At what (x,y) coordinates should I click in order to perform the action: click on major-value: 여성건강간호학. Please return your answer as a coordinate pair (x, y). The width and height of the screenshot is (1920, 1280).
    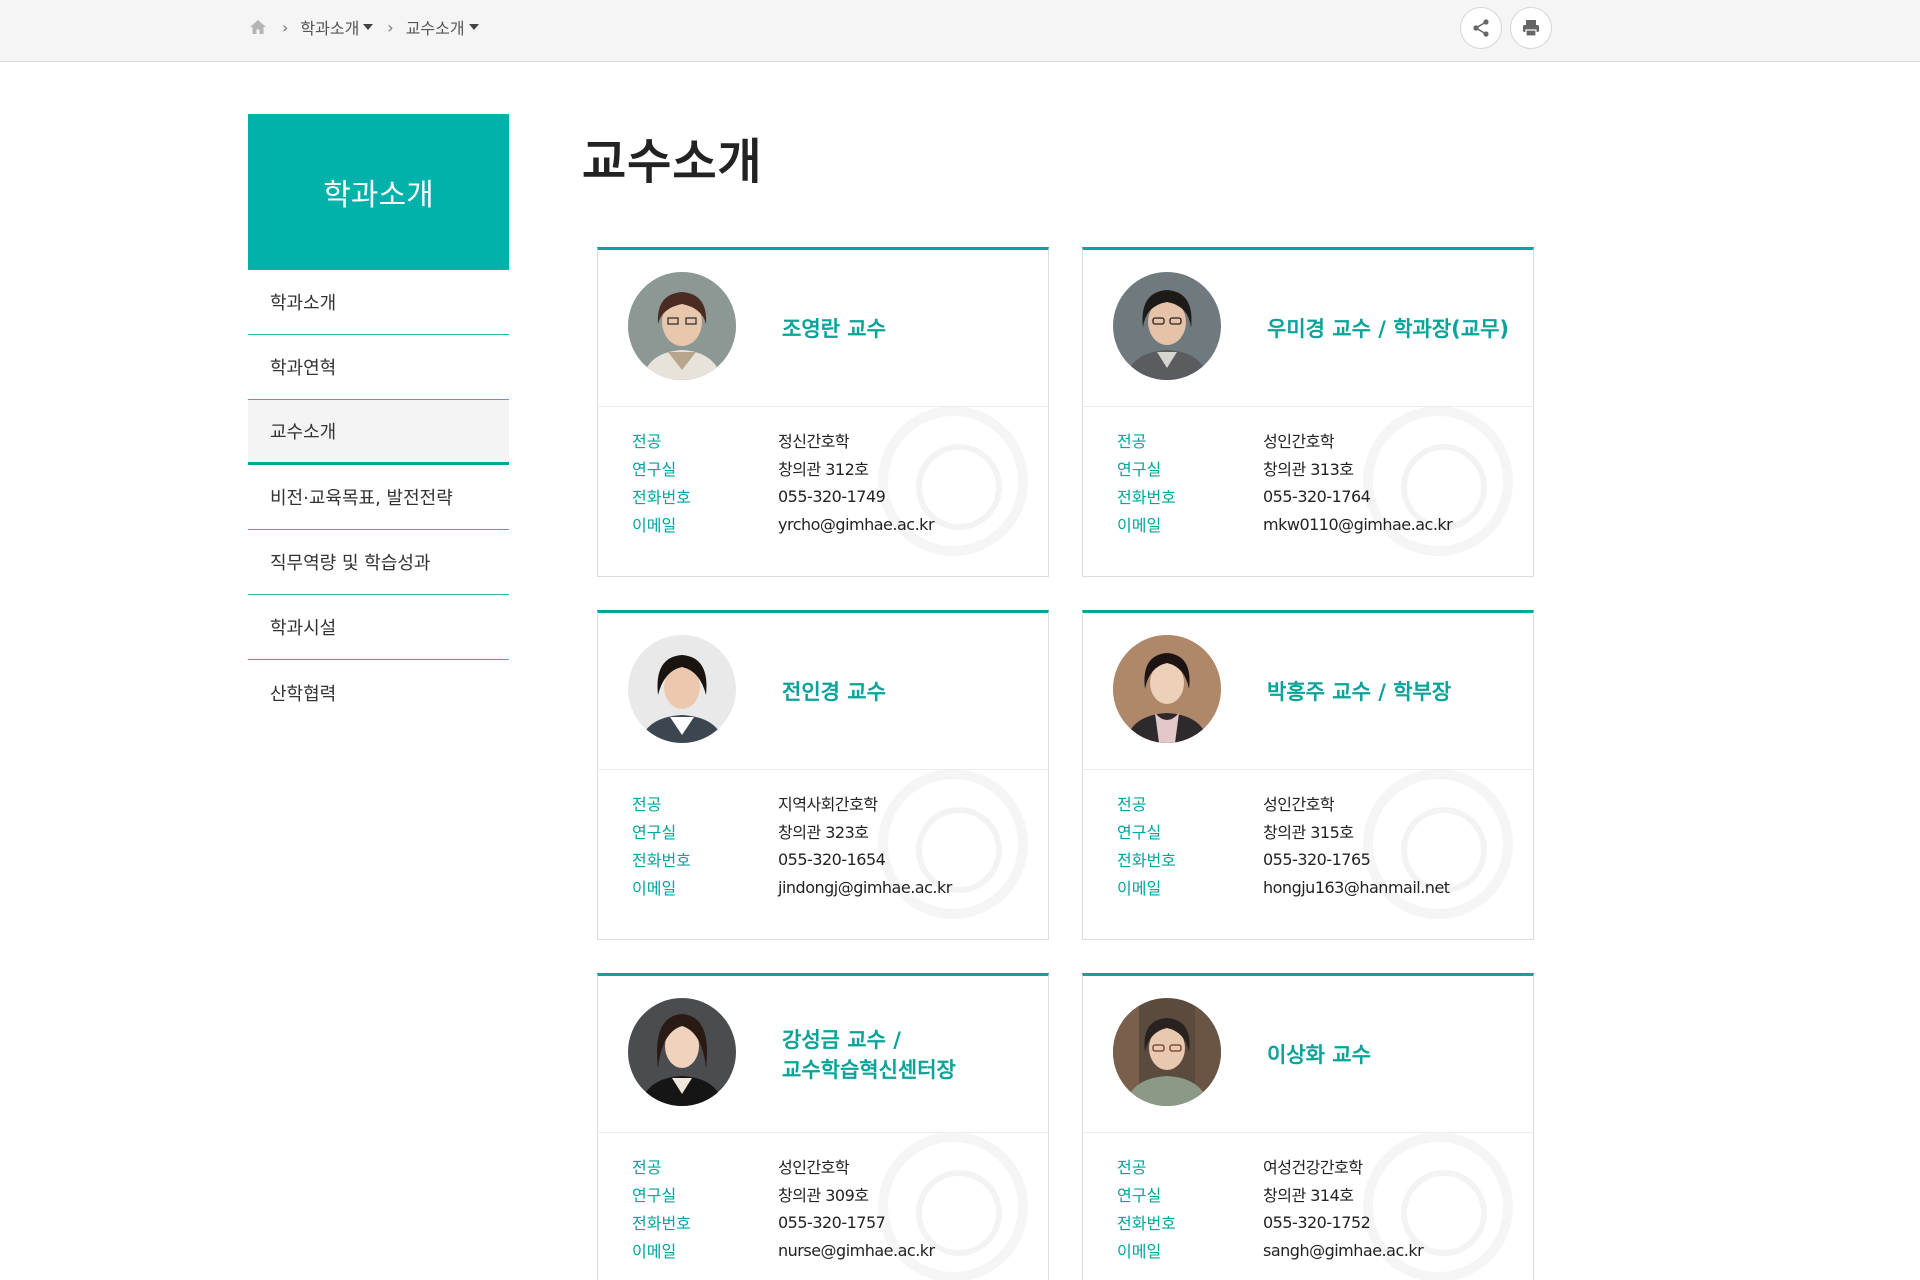
    Looking at the image, I should click on (1313, 1167).